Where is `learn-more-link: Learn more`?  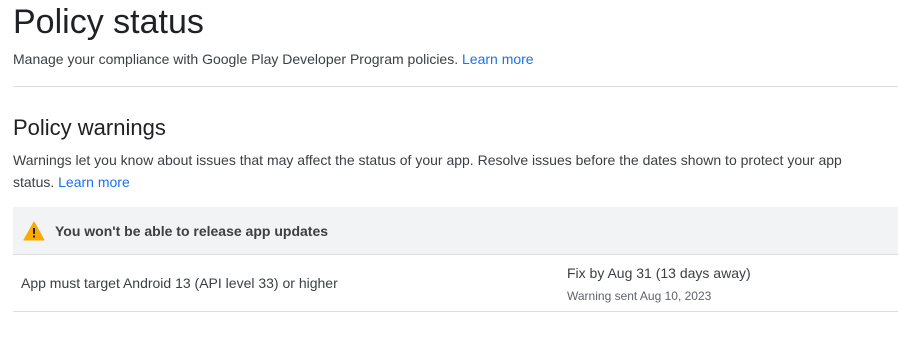
learn-more-link: Learn more is located at coordinates (498, 59).